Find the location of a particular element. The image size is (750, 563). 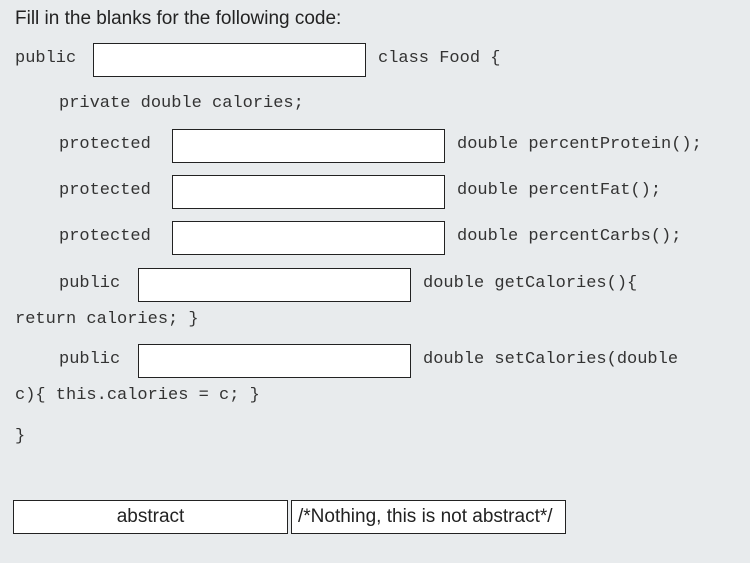

code-line-1-suffix: class Food { is located at coordinates (439, 58).